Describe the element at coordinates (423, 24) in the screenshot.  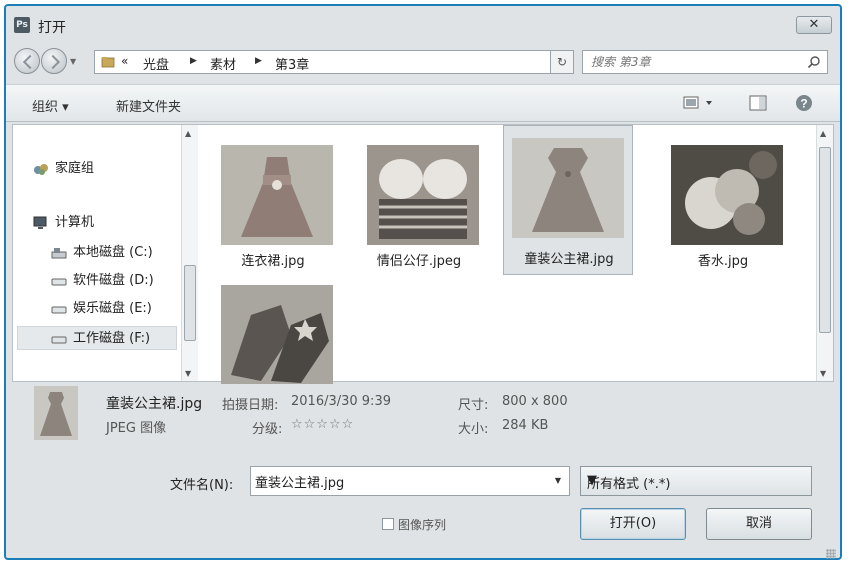
I see `title-bar: Ps 打开 ✕` at that location.